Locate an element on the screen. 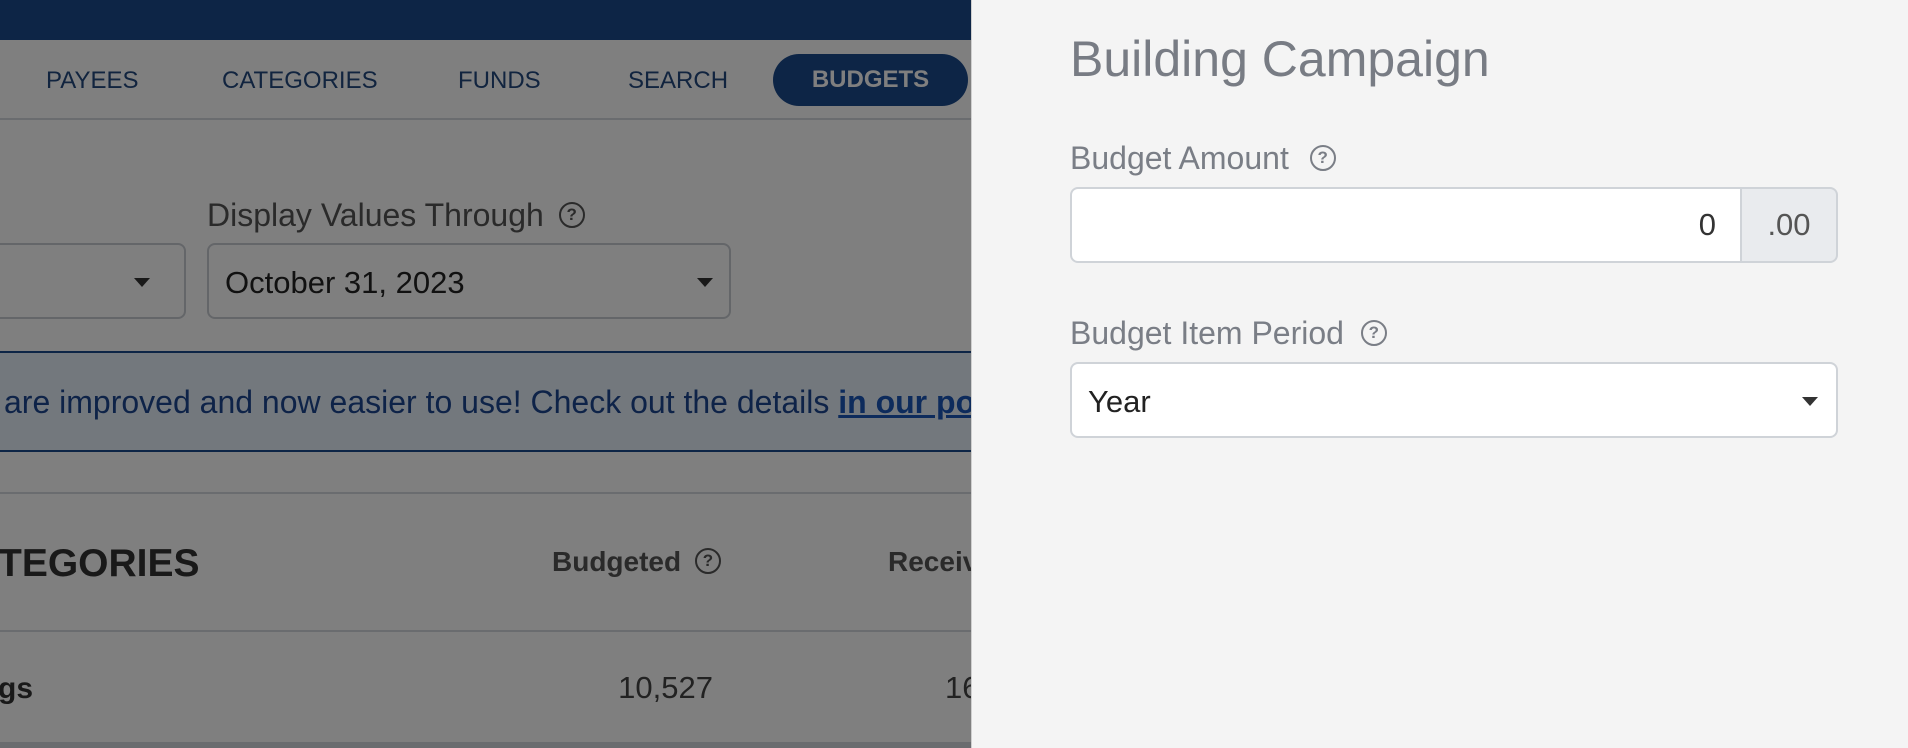  period-value: Year is located at coordinates (1119, 401).